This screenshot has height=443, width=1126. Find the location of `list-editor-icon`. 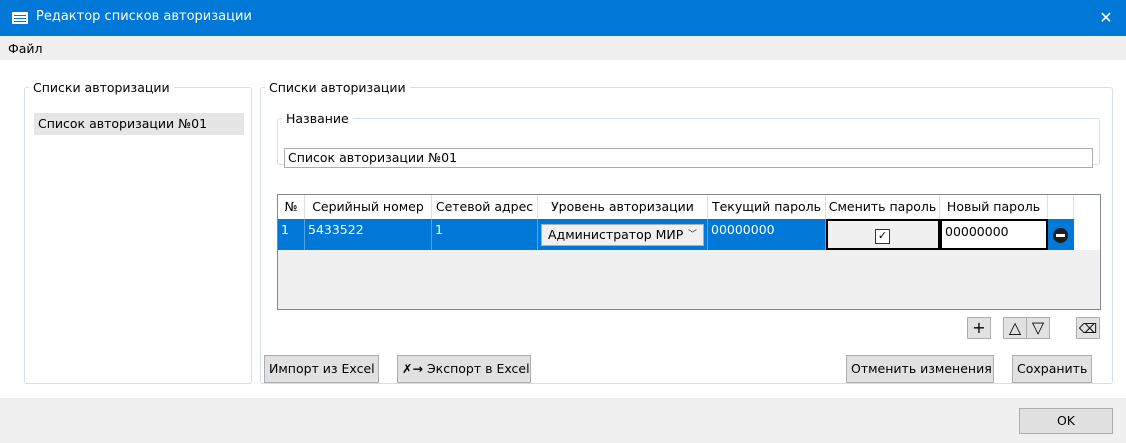

list-editor-icon is located at coordinates (20, 18).